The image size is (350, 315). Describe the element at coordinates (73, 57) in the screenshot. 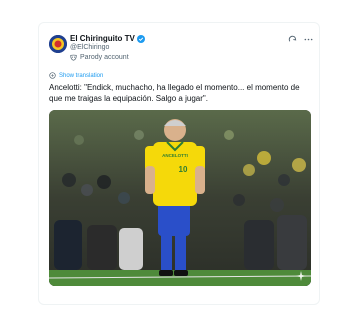

I see `parody-mask-icon` at that location.